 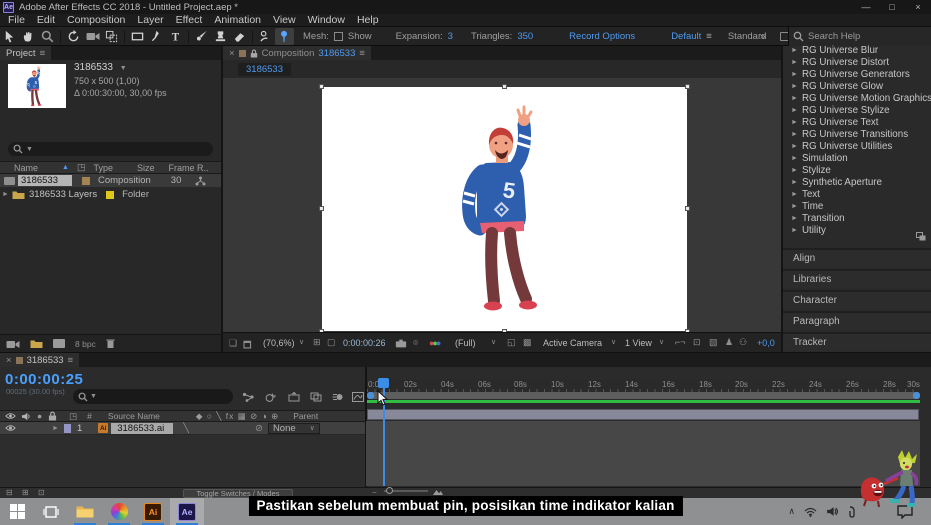 I want to click on menu-file: File, so click(x=16, y=20).